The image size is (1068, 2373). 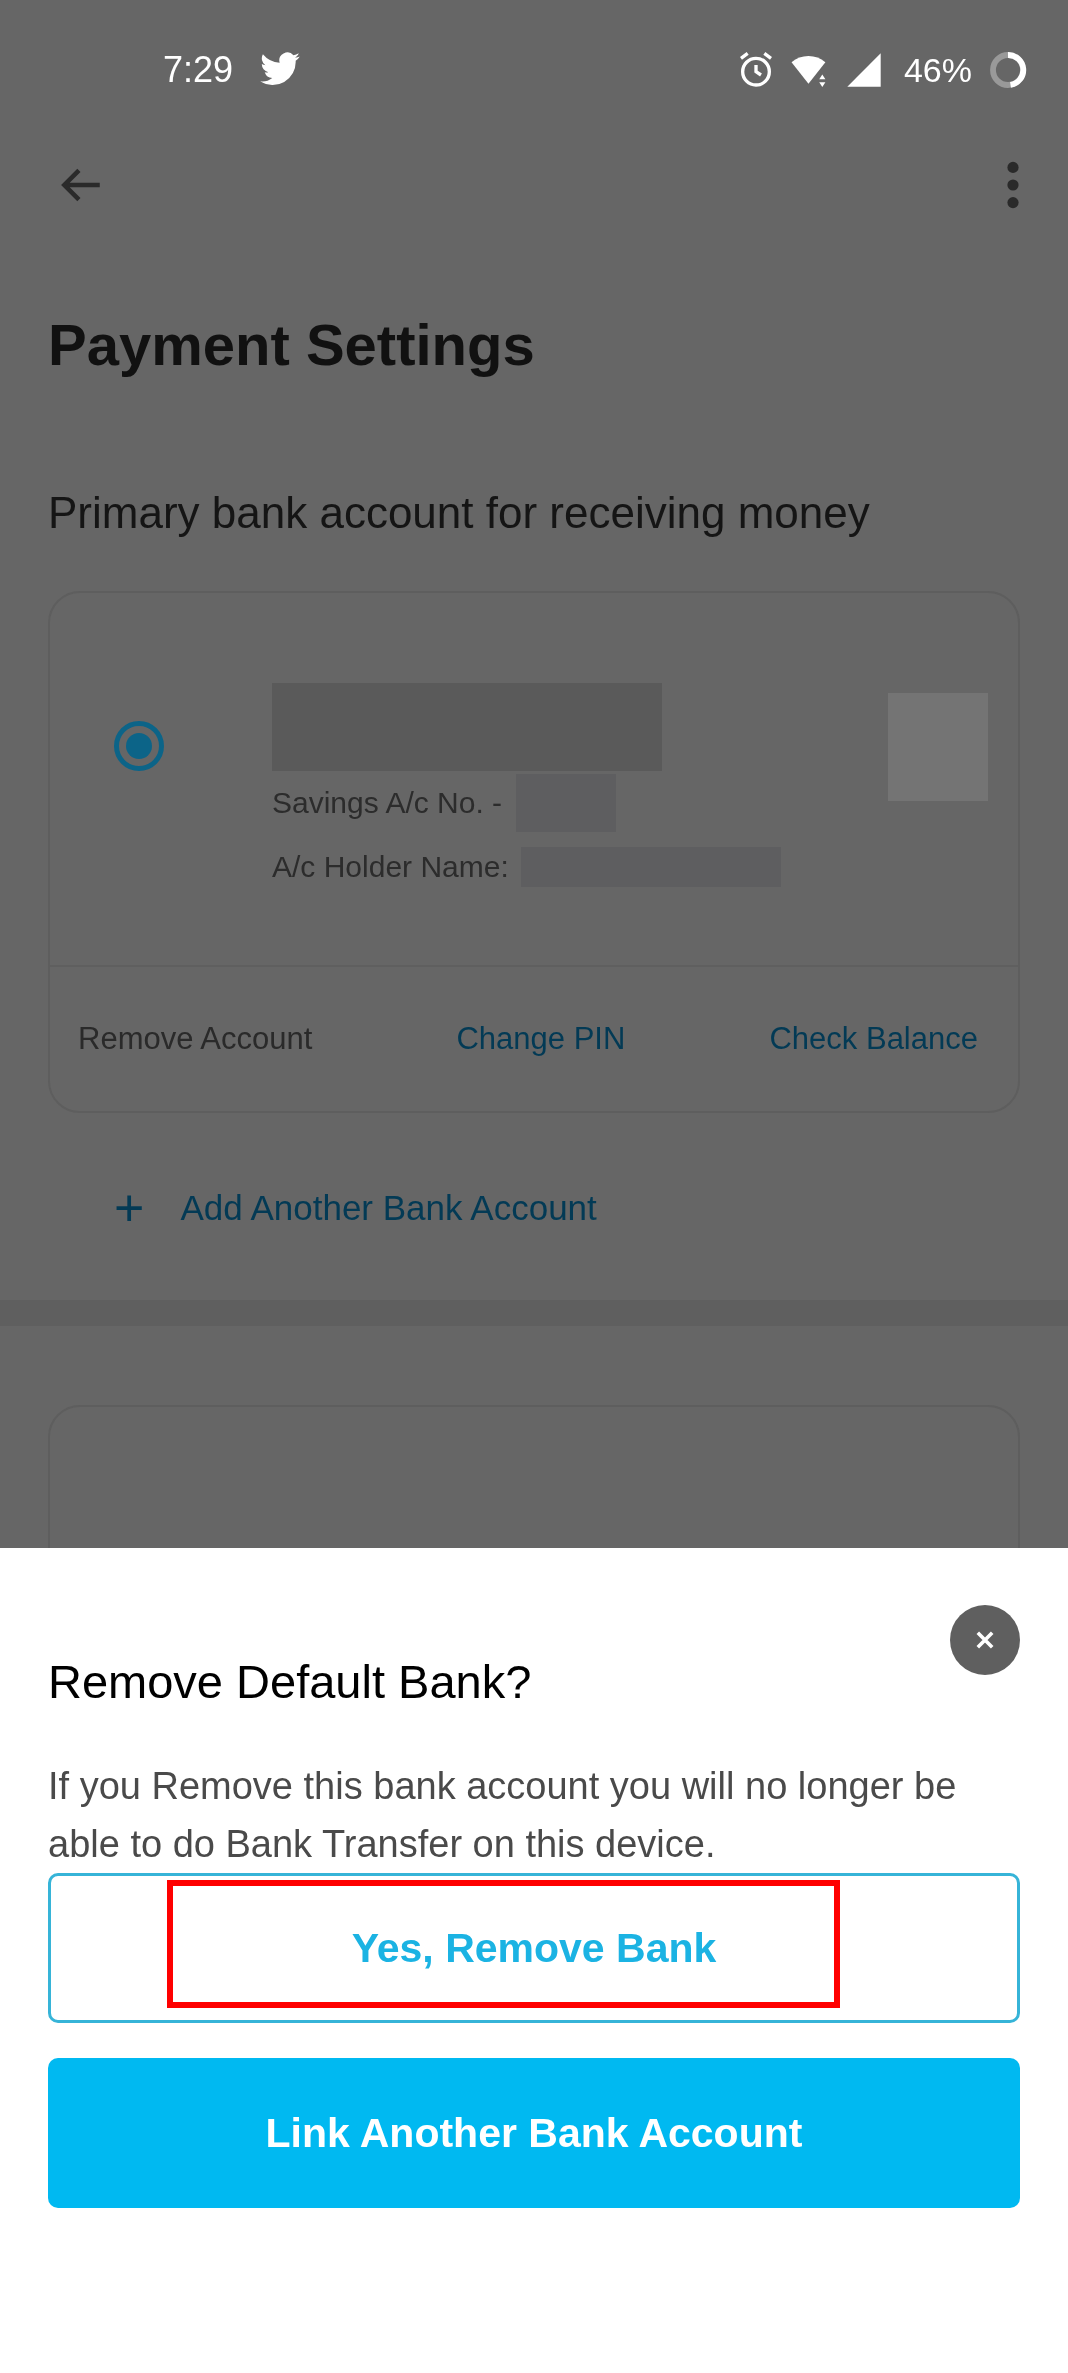 I want to click on dialog-title: Remove Default Bank?, so click(x=290, y=1682).